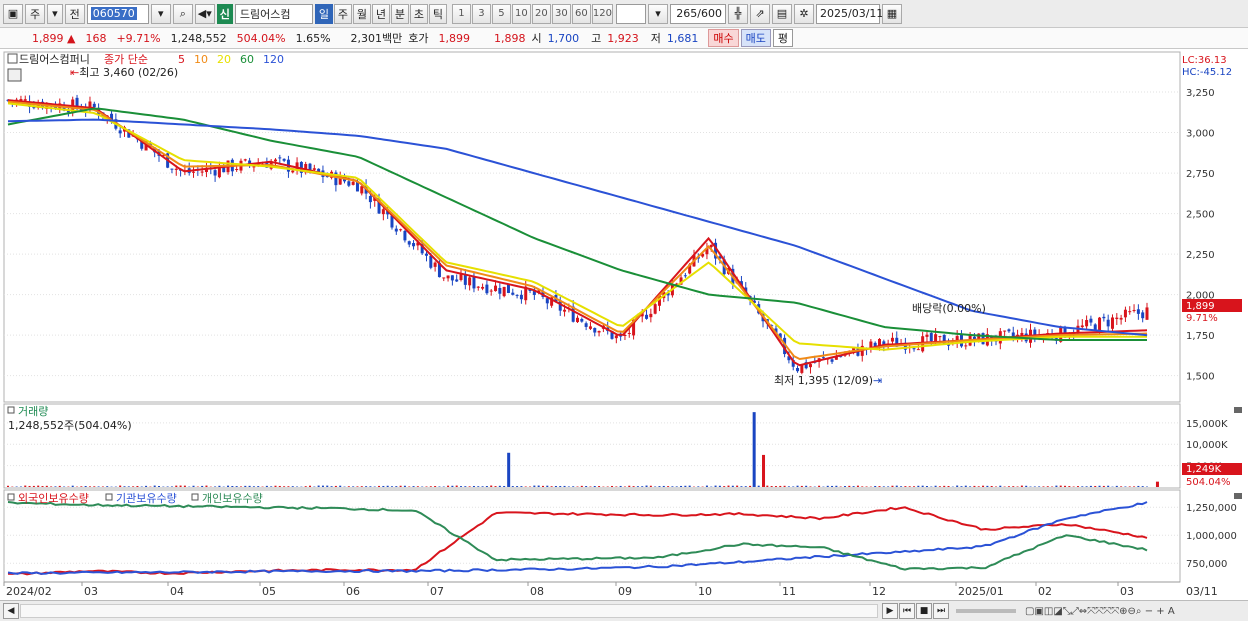 Image resolution: width=1248 pixels, height=621 pixels. Describe the element at coordinates (323, 13) in the screenshot. I see `period-tab-0: 일` at that location.